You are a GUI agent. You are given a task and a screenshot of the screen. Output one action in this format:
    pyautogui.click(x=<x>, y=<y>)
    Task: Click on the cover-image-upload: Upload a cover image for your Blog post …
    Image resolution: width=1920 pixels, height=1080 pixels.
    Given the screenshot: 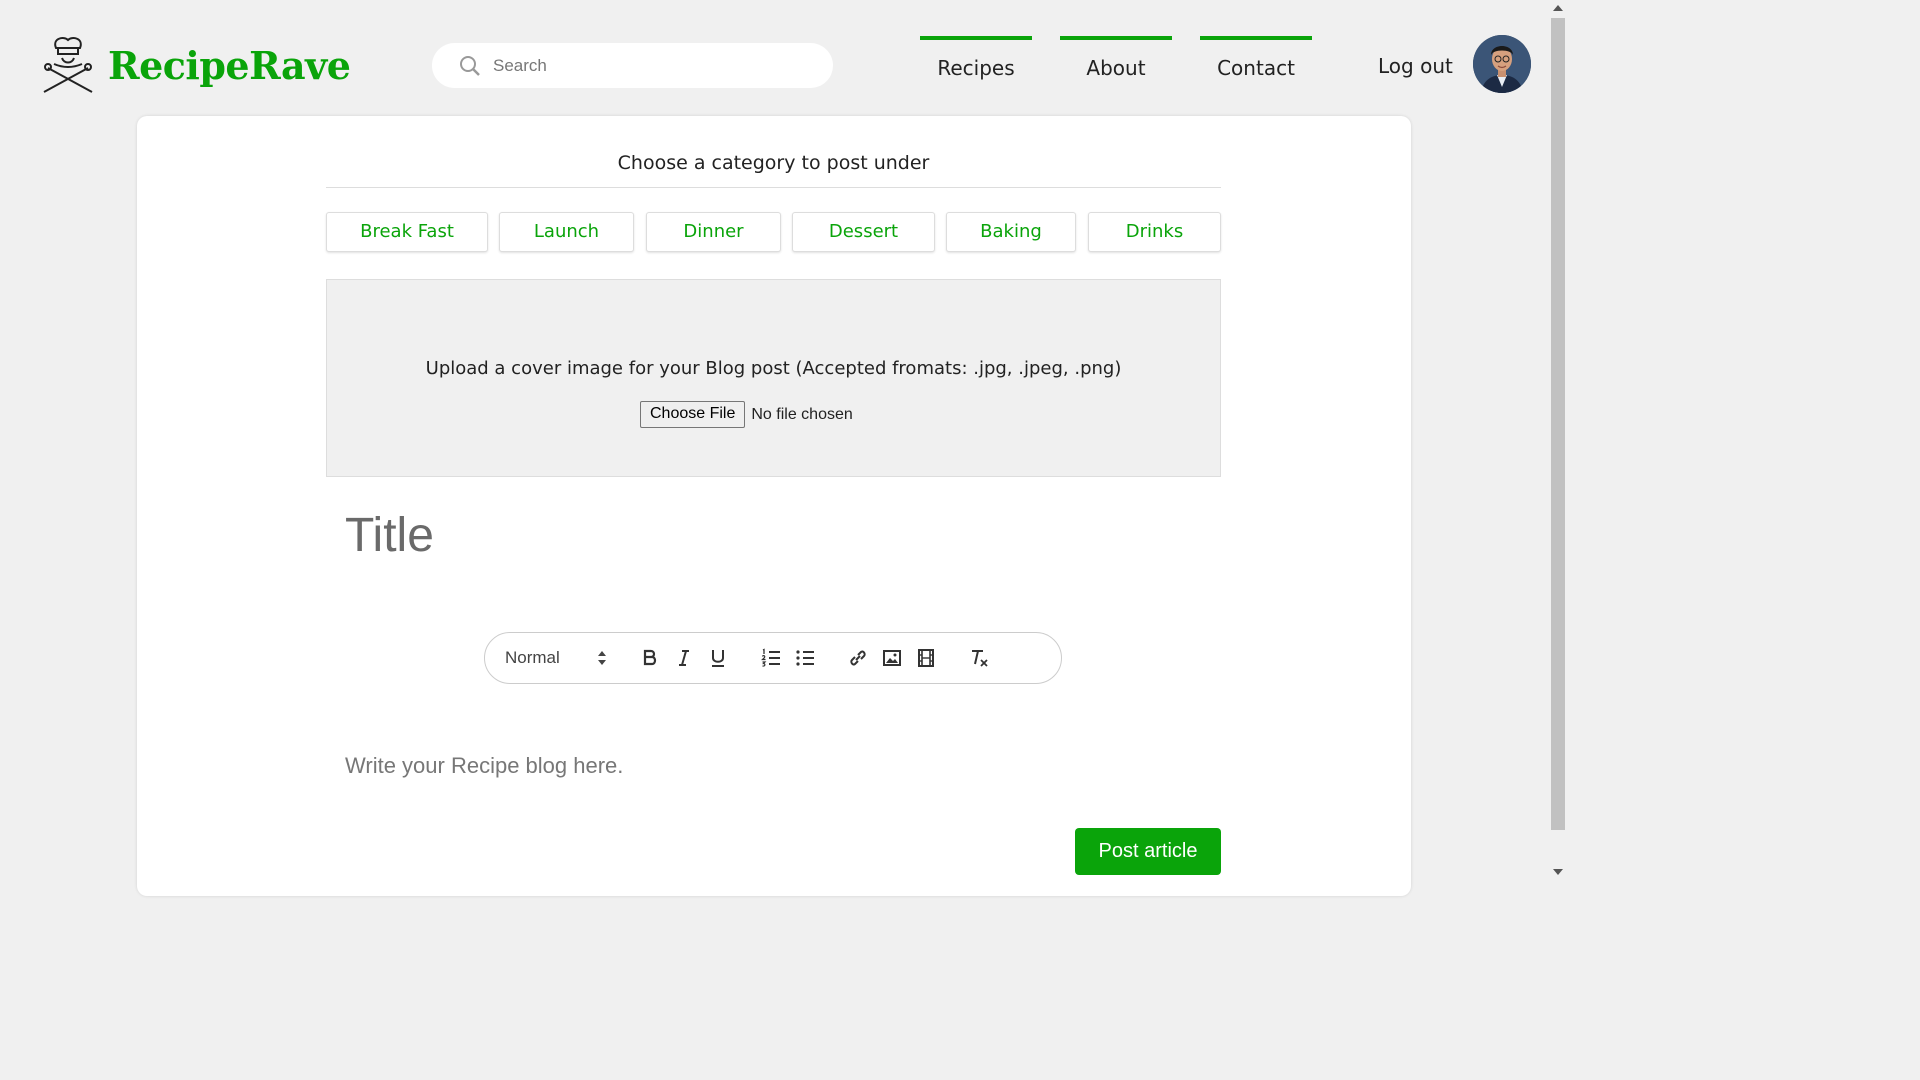 What is the action you would take?
    pyautogui.click(x=773, y=378)
    